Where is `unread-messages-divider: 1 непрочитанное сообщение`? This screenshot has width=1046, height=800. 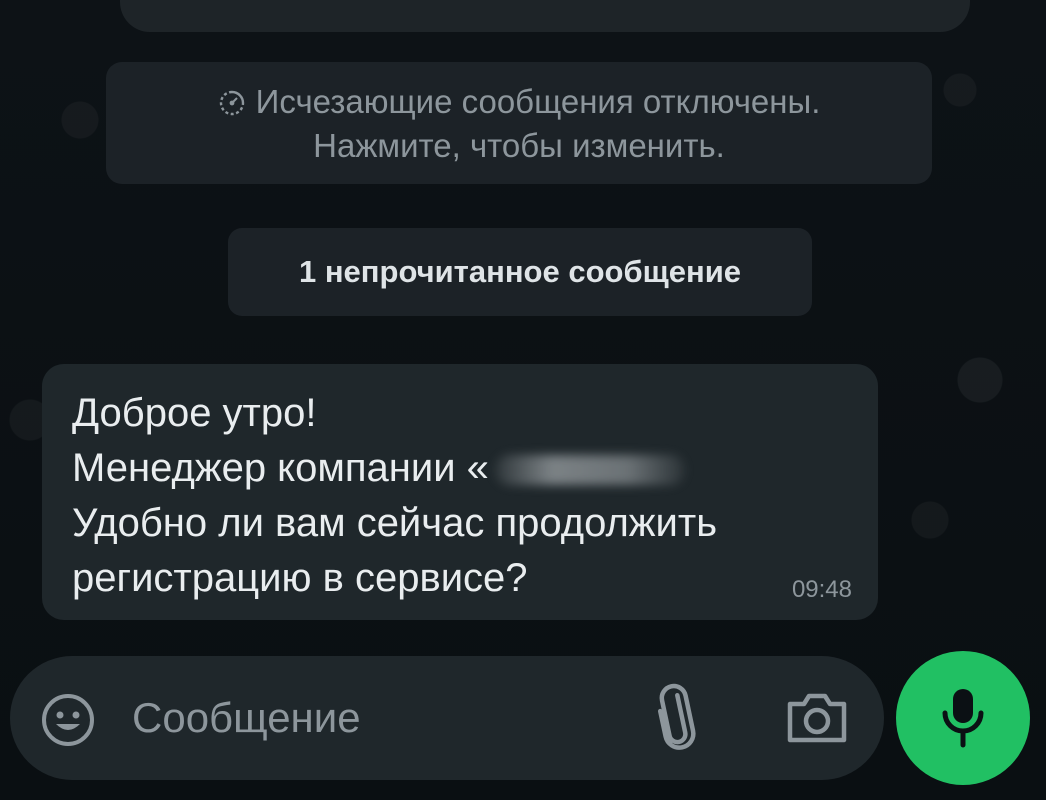 unread-messages-divider: 1 непрочитанное сообщение is located at coordinates (520, 272).